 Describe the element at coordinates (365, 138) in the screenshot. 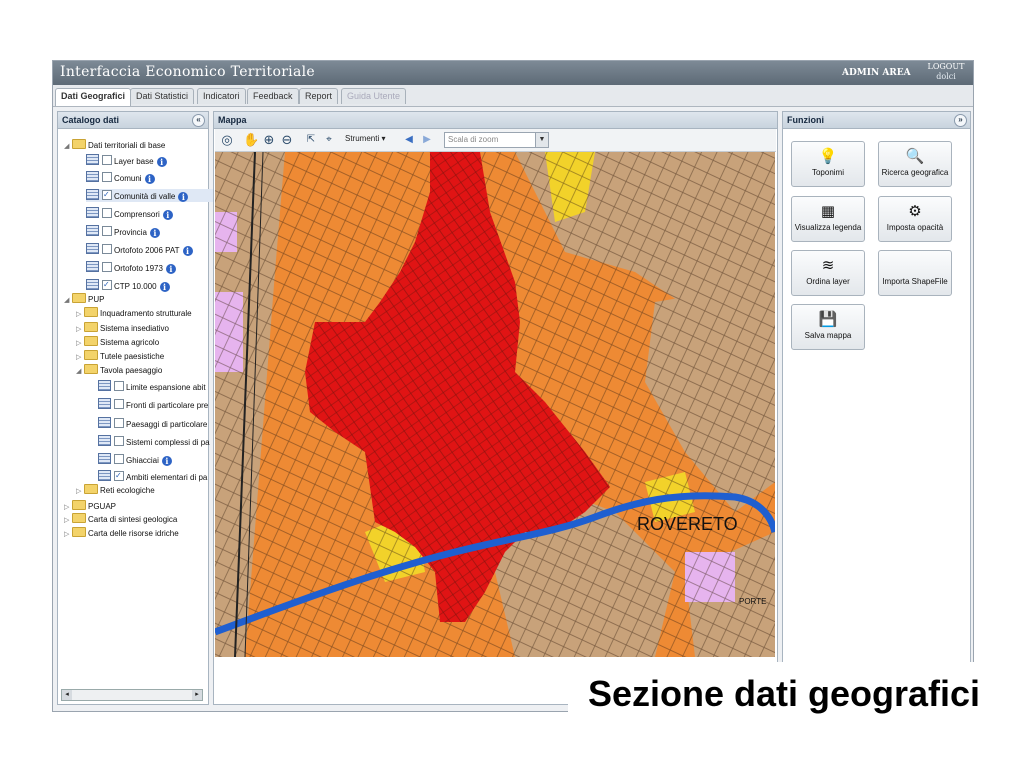

I see `strumenti-menu: Strumenti ▾` at that location.